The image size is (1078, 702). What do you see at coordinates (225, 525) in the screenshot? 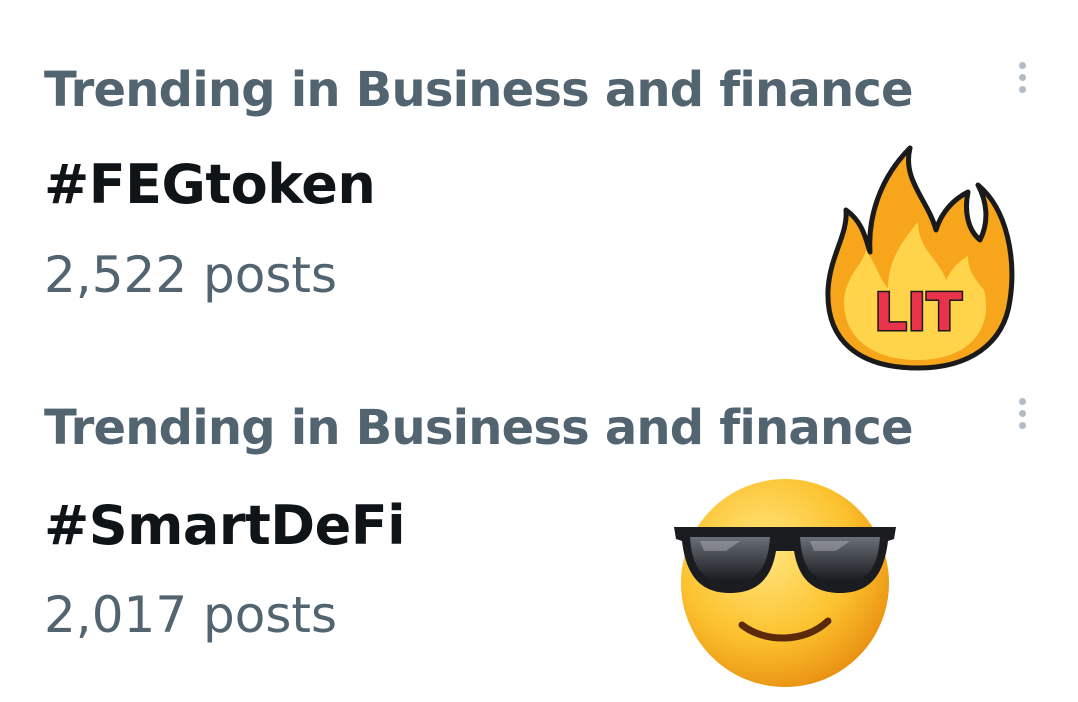
I see `trend-hashtag: #SmartDeFi` at bounding box center [225, 525].